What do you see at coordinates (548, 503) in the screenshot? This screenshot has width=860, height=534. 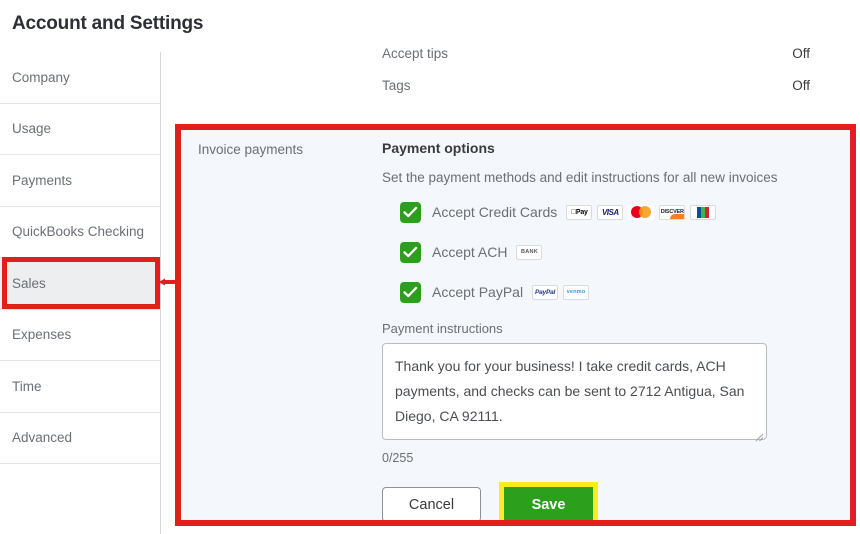 I see `save-button: Save` at bounding box center [548, 503].